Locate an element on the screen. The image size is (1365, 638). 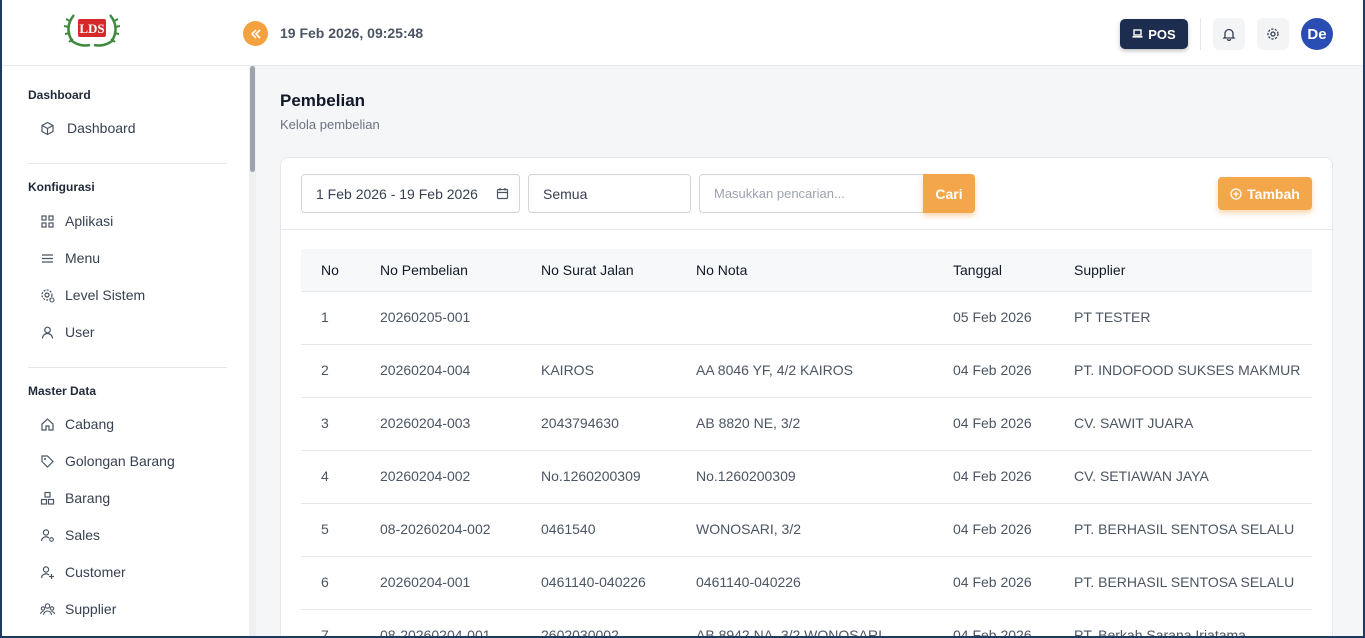
settings-button is located at coordinates (1273, 34).